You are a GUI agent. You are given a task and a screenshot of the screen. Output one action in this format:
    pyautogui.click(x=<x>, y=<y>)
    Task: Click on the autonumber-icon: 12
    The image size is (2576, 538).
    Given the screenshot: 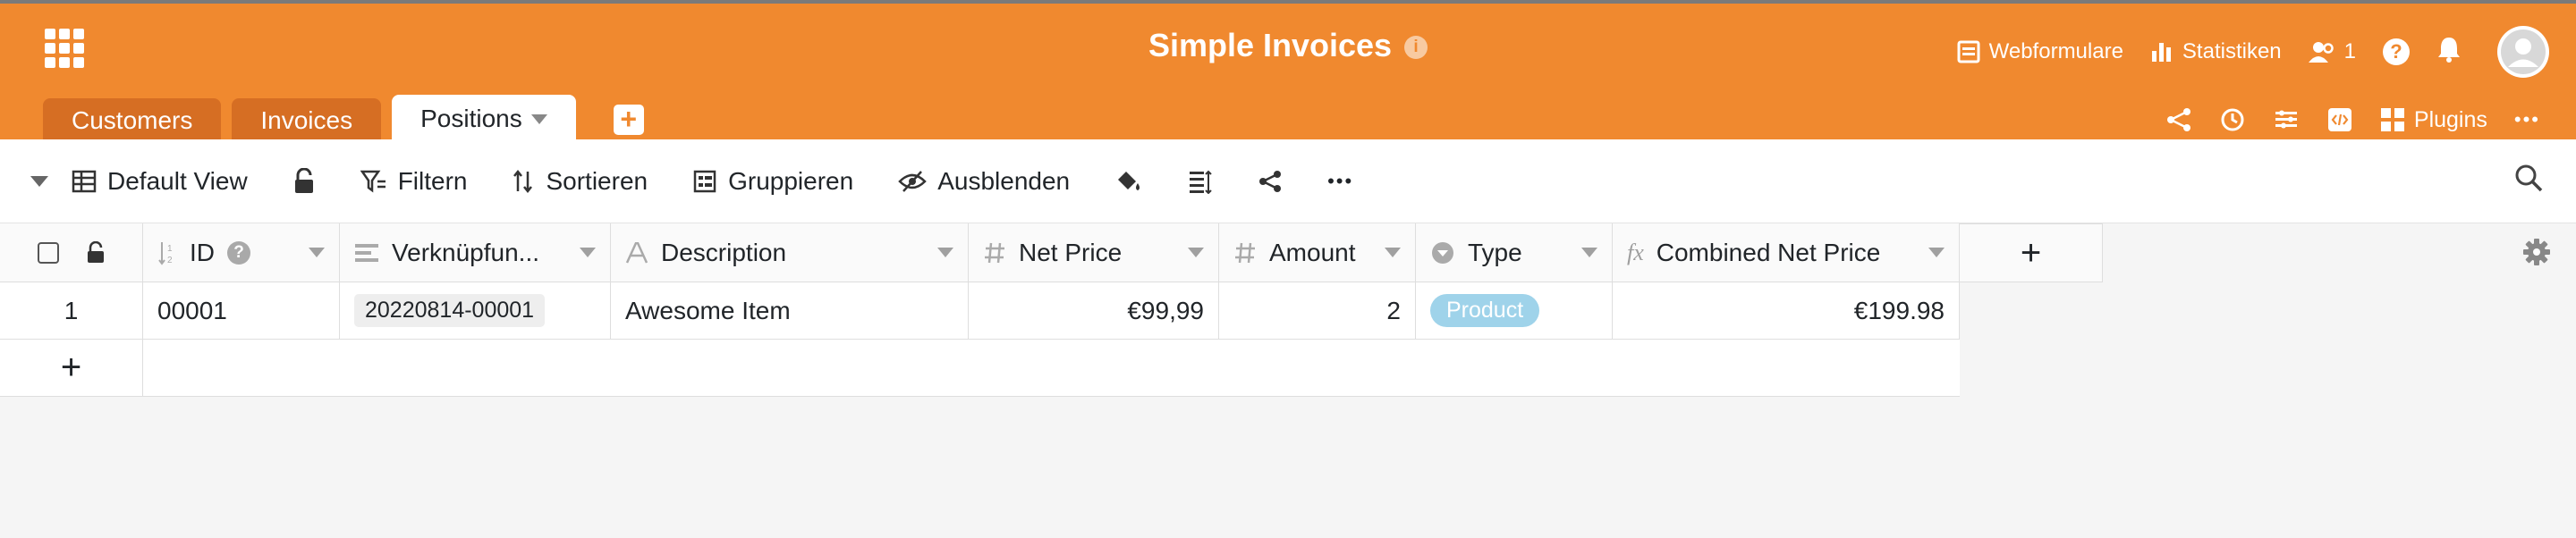 What is the action you would take?
    pyautogui.click(x=167, y=252)
    